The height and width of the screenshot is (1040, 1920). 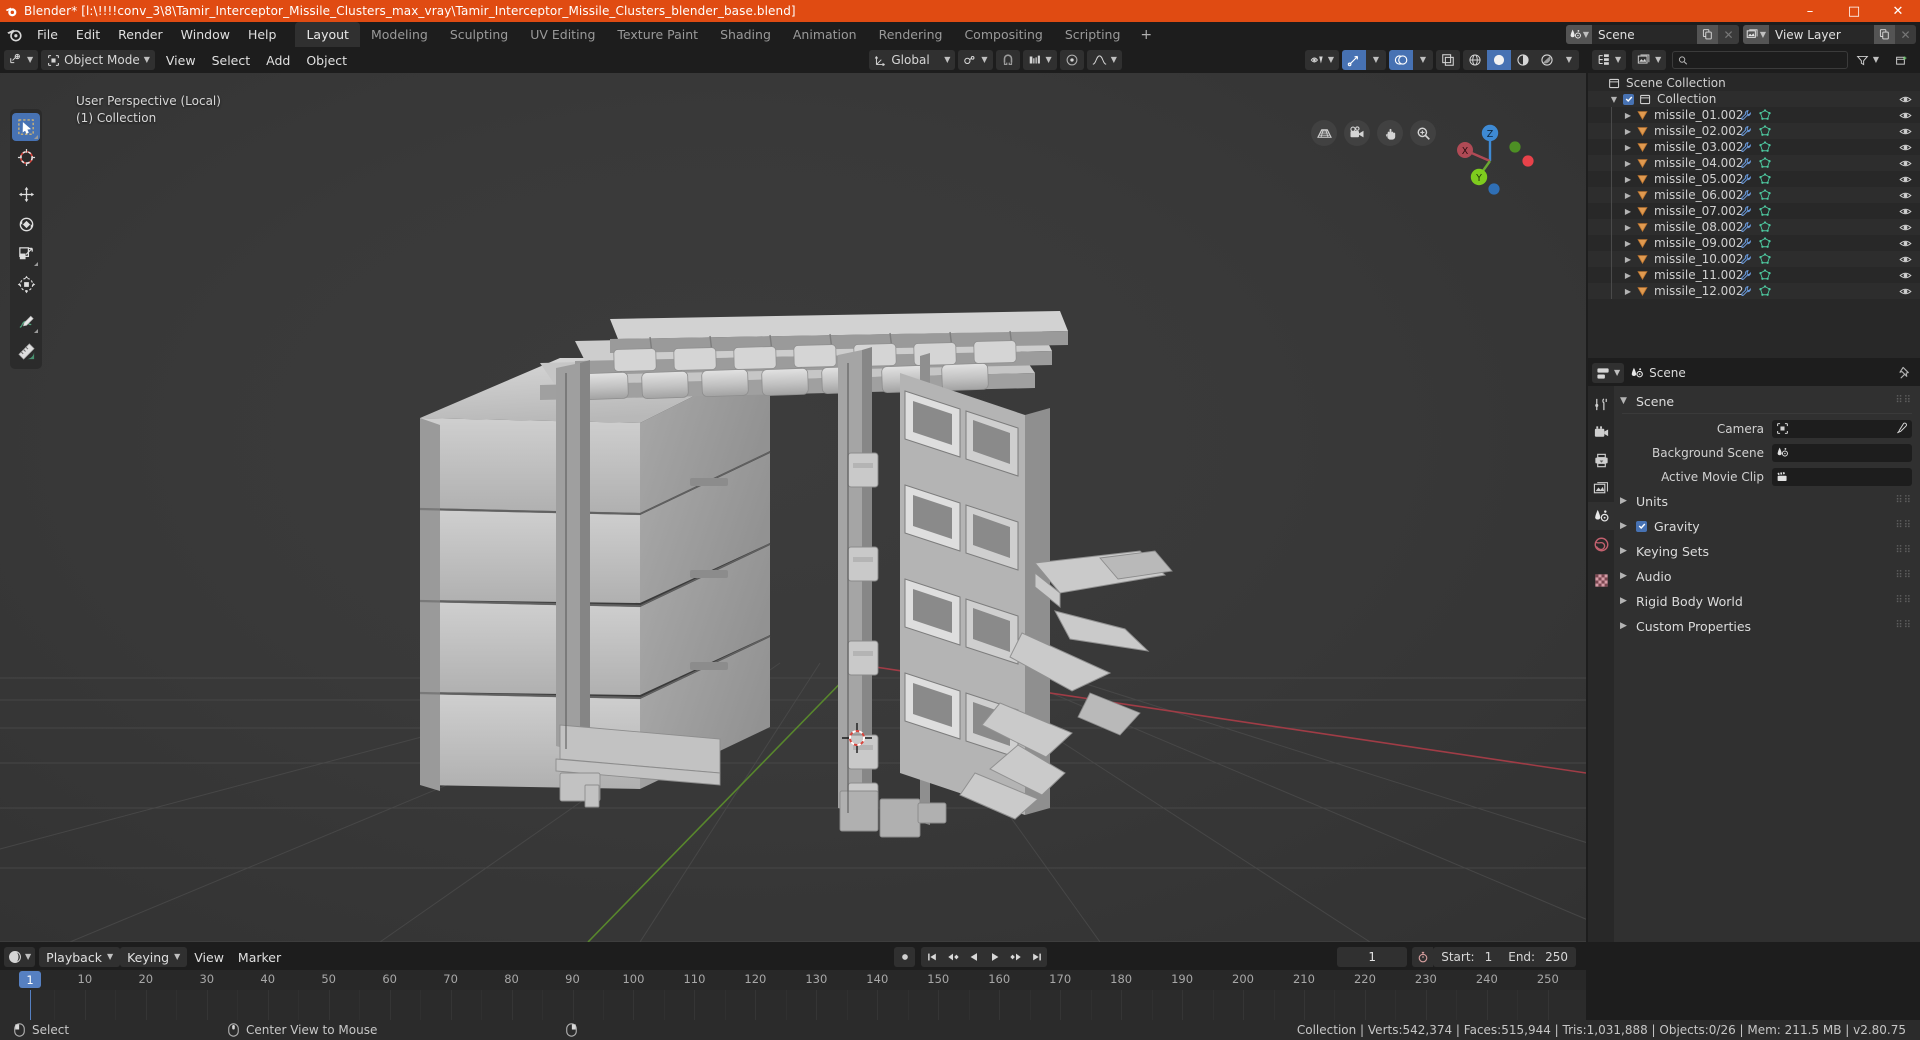 What do you see at coordinates (1601, 404) in the screenshot?
I see `tool-tab` at bounding box center [1601, 404].